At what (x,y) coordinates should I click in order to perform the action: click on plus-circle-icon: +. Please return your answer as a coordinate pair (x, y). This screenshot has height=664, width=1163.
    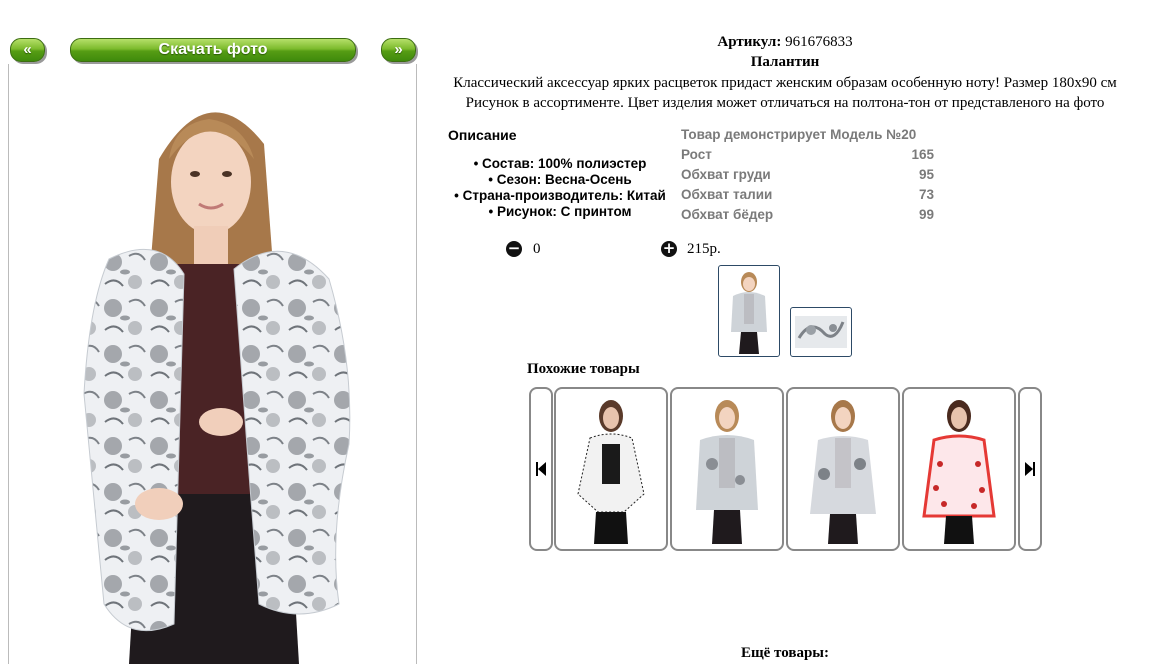
    Looking at the image, I should click on (669, 249).